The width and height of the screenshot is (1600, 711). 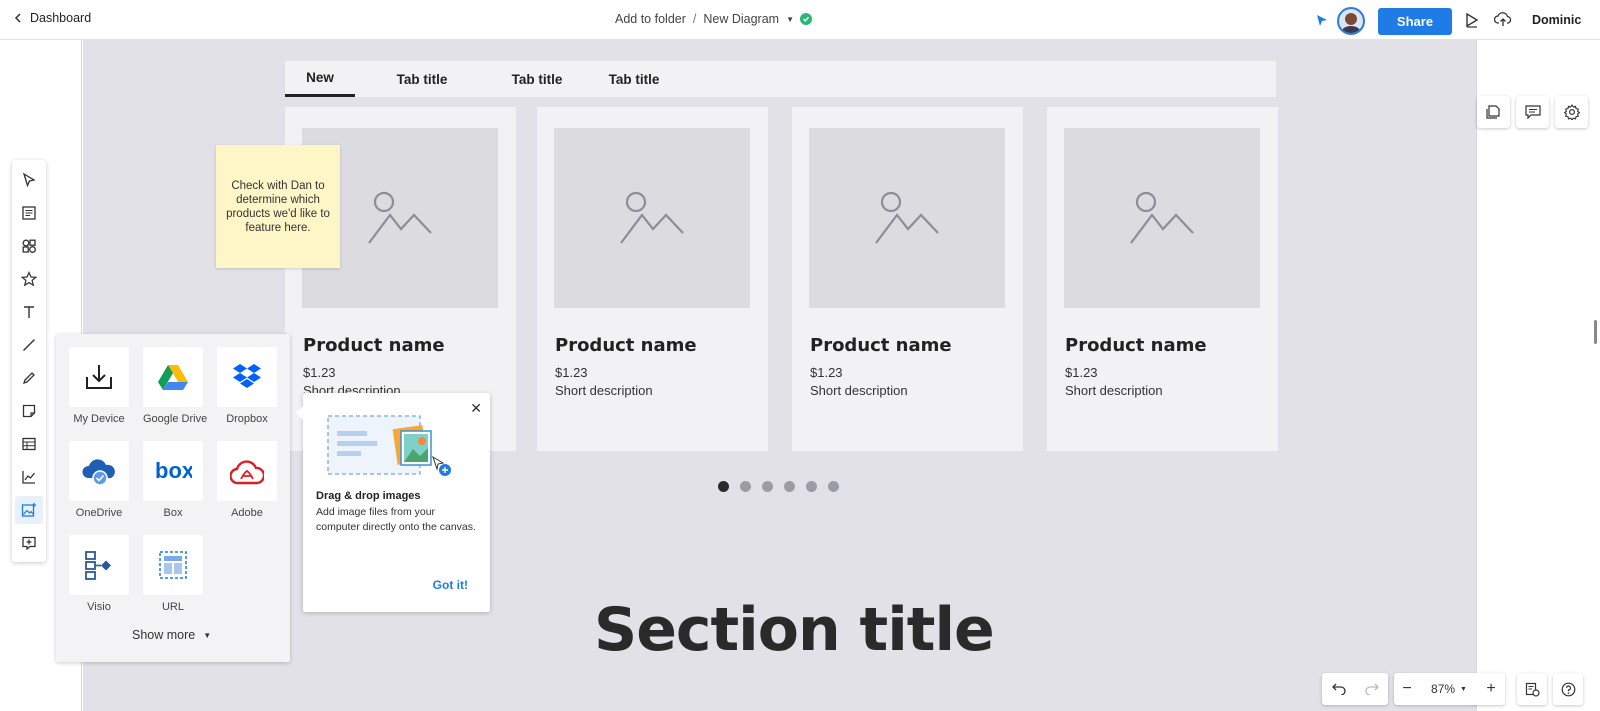 I want to click on gear-icon, so click(x=1571, y=112).